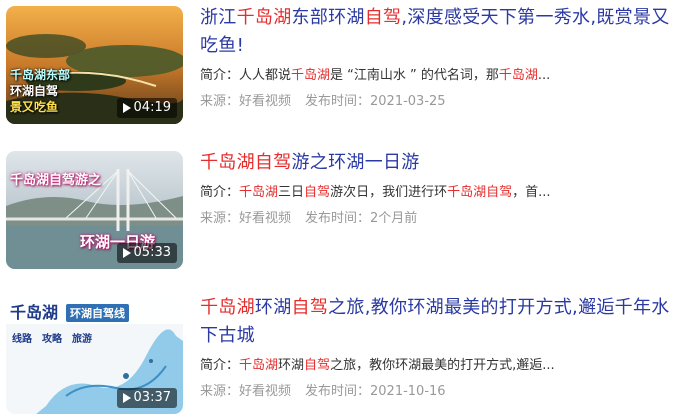 This screenshot has width=674, height=420. Describe the element at coordinates (152, 107) in the screenshot. I see `duration-text: 04:19` at that location.